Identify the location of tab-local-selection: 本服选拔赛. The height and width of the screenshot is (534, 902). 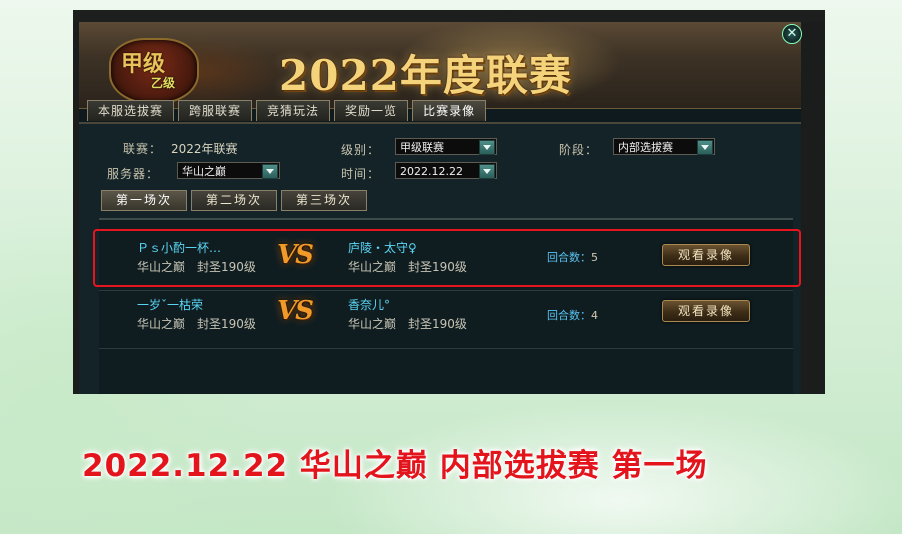
(131, 110).